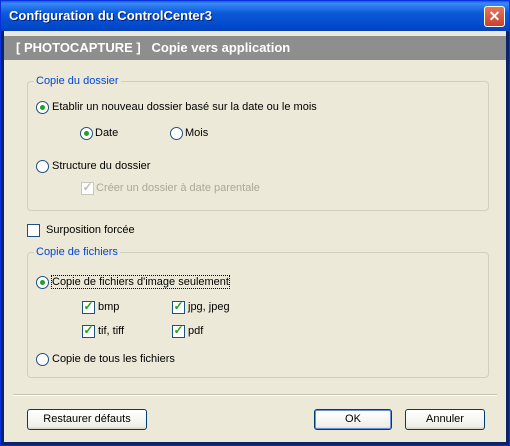 The width and height of the screenshot is (510, 446). I want to click on footer-divider, so click(255, 395).